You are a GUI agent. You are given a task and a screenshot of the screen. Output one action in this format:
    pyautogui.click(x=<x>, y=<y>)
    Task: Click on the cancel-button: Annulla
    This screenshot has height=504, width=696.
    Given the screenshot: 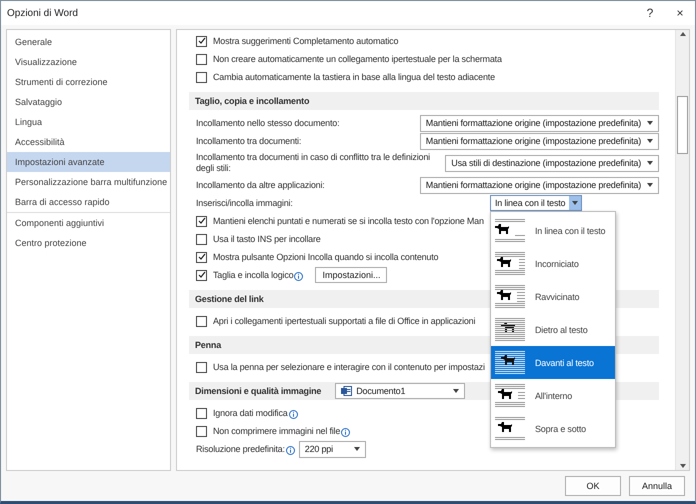 What is the action you would take?
    pyautogui.click(x=657, y=486)
    